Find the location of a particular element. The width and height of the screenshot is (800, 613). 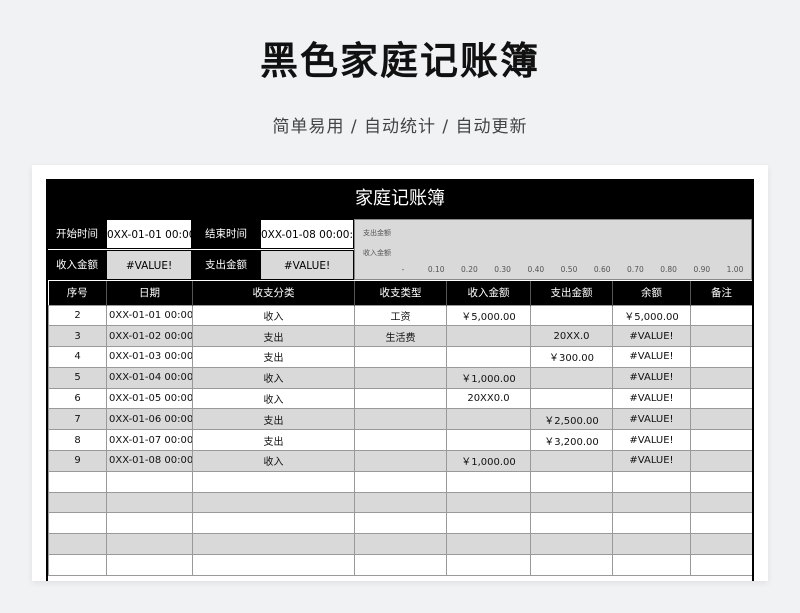

table-cell: 0XX-01-05 00:00:0 is located at coordinates (149, 398).